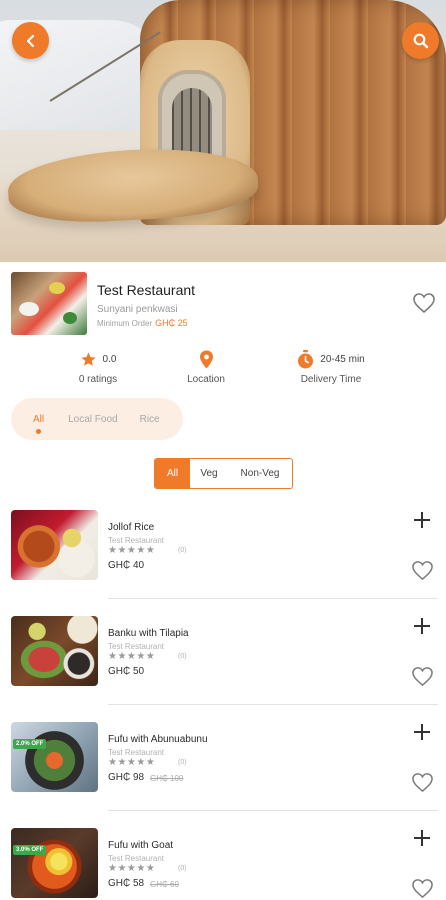  I want to click on food-name: Fufu with Goat, so click(141, 845).